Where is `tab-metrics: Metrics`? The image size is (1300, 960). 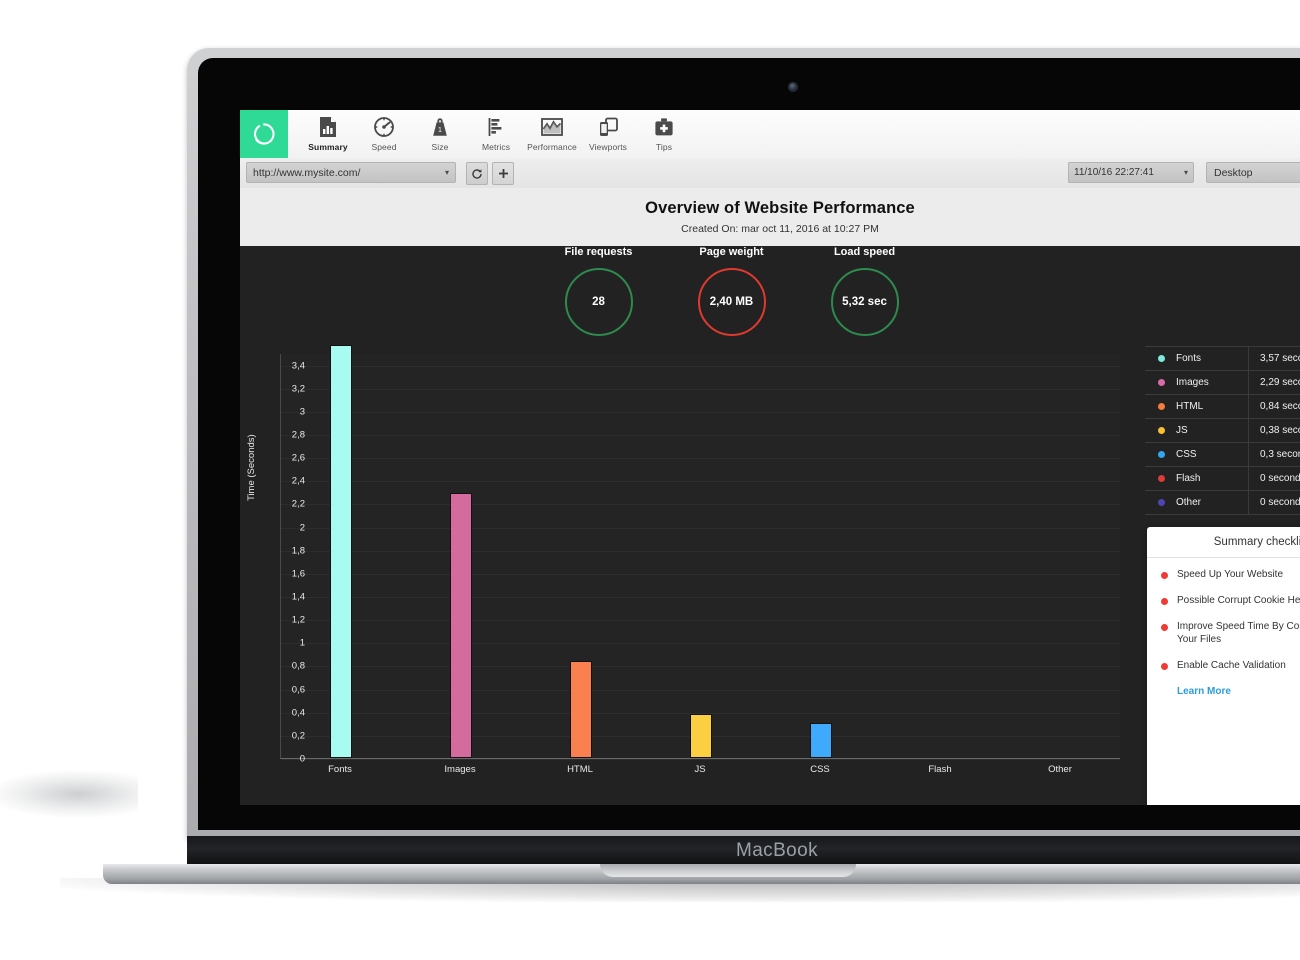 tab-metrics: Metrics is located at coordinates (496, 134).